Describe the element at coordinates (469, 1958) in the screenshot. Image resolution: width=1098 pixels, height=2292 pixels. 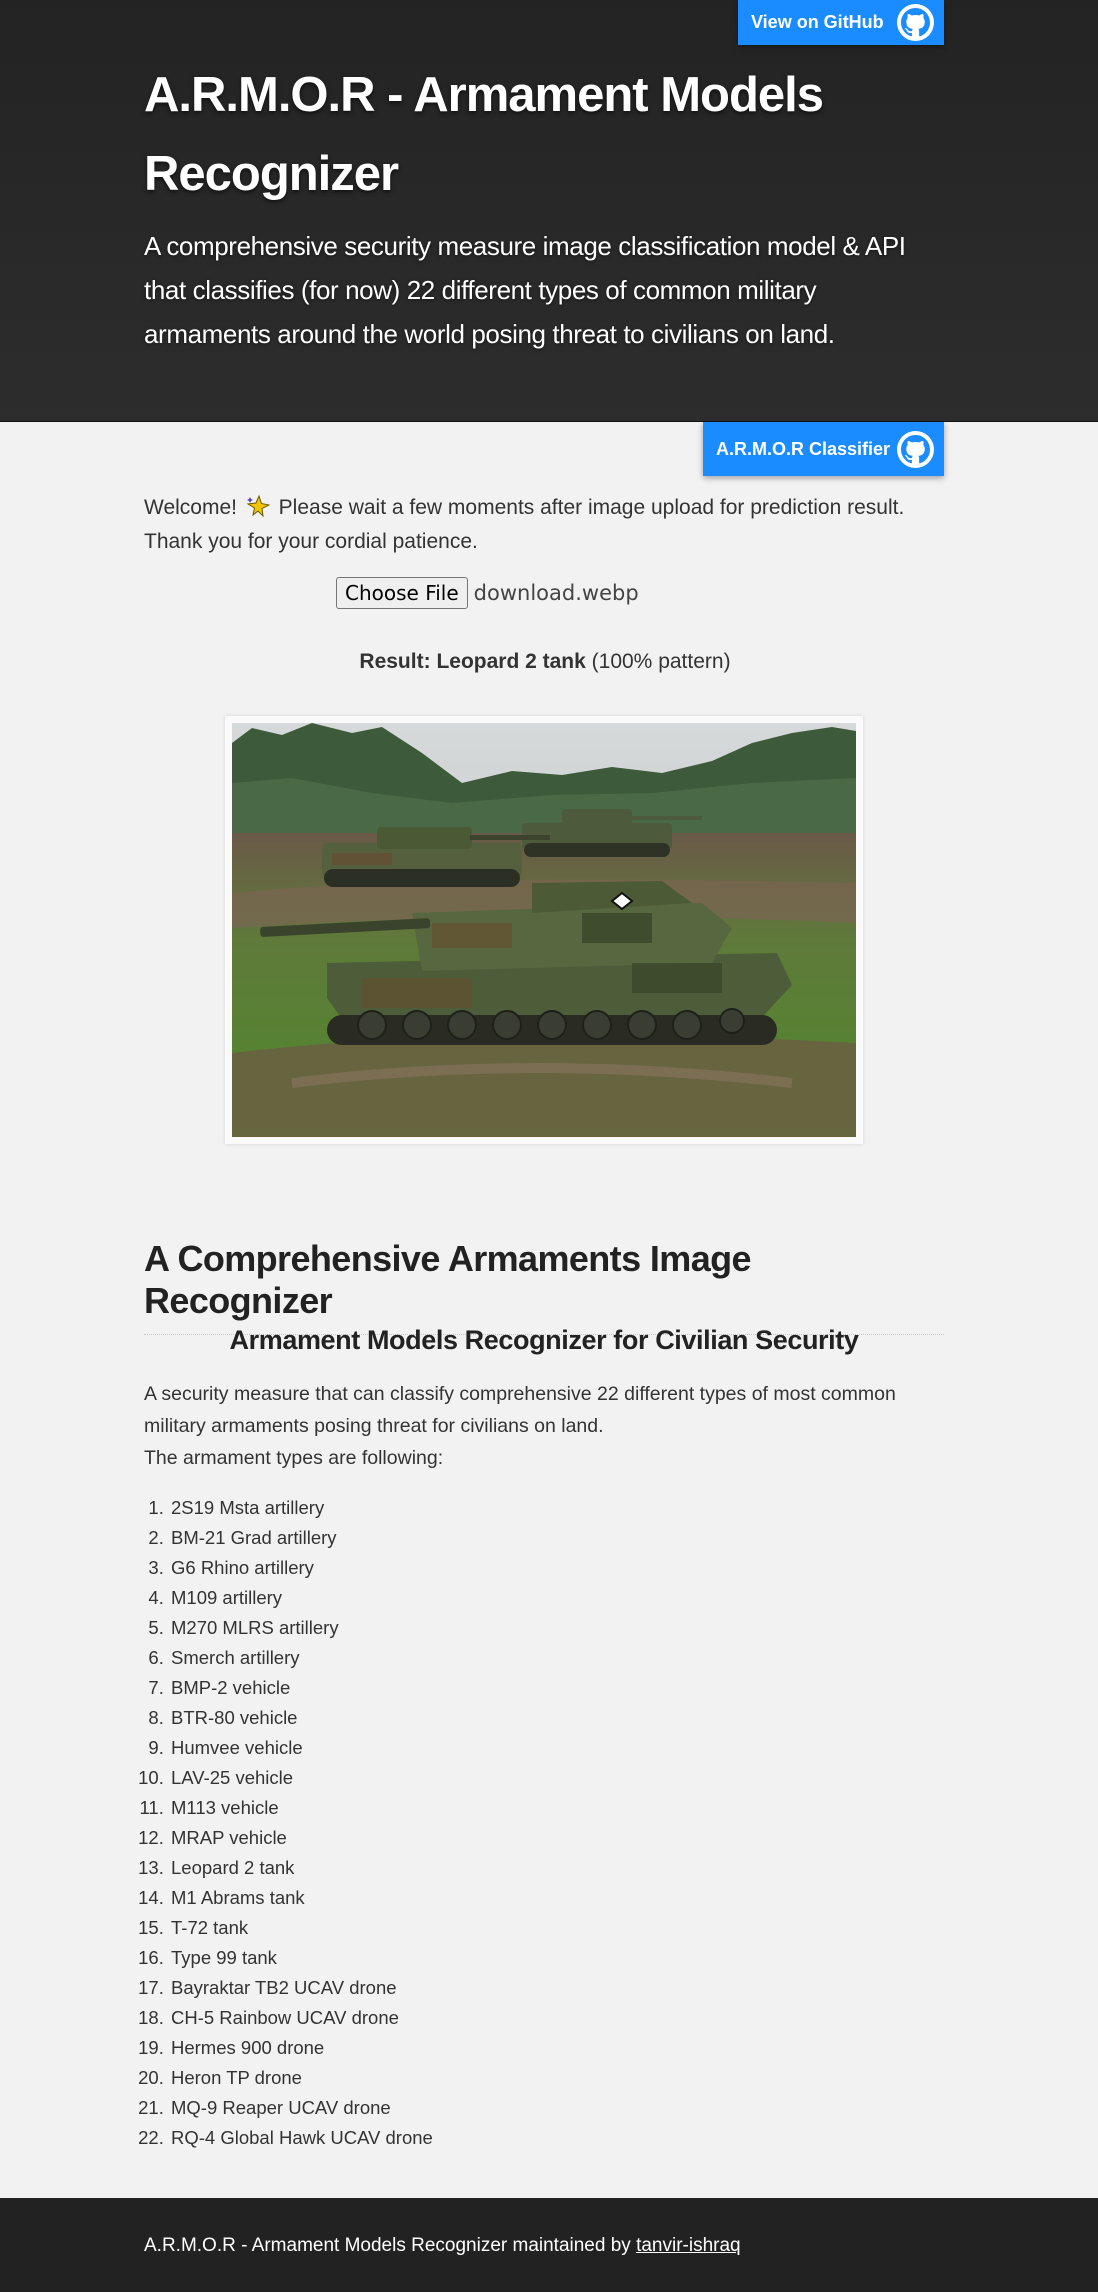
I see `list-item: Type 99 tank` at that location.